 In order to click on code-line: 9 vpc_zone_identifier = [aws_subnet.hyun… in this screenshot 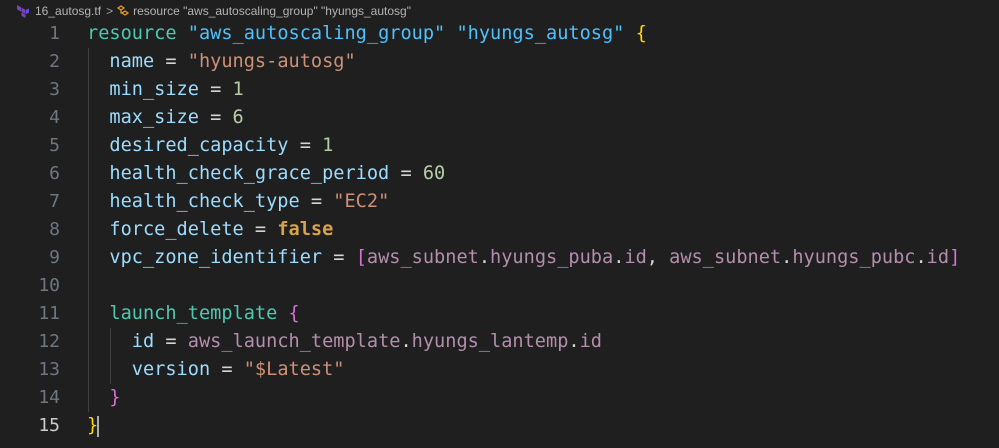, I will do `click(499, 258)`.